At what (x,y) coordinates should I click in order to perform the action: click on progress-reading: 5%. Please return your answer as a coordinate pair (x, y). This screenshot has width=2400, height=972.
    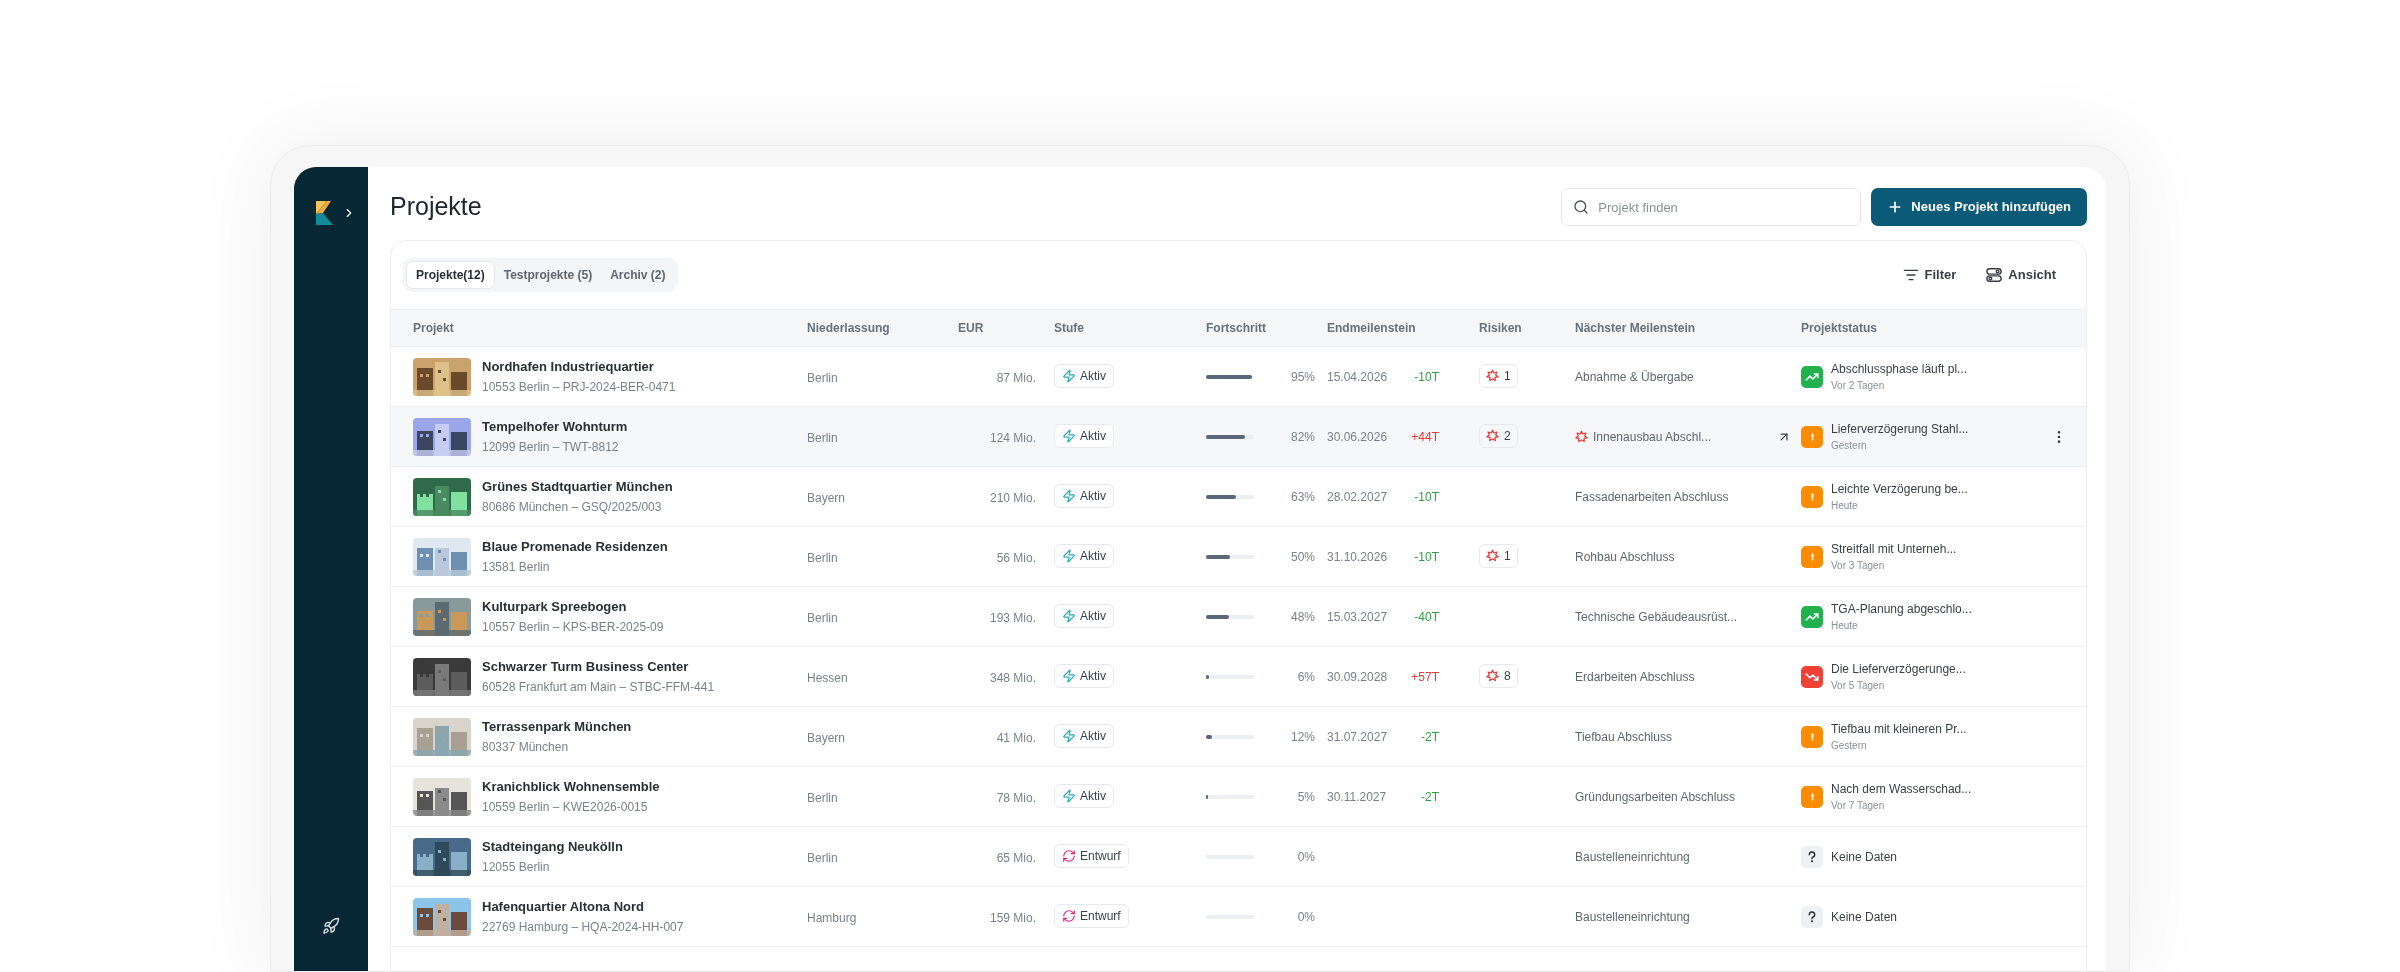
    Looking at the image, I should click on (1306, 797).